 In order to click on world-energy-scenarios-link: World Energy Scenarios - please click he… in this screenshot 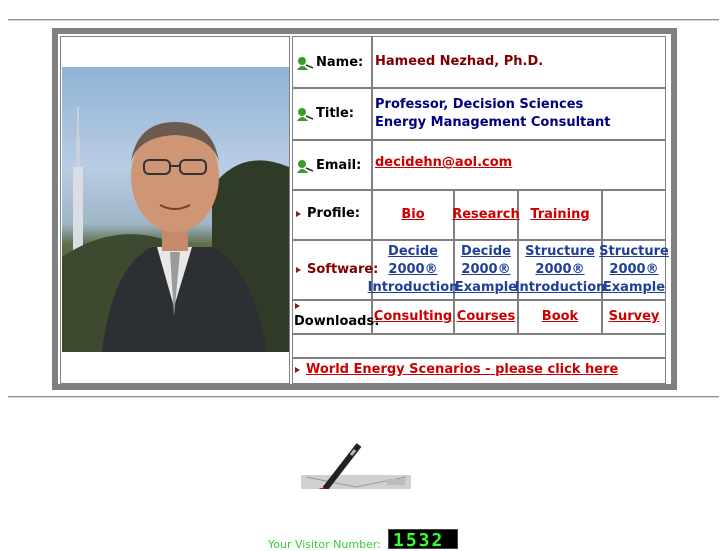, I will do `click(462, 369)`.